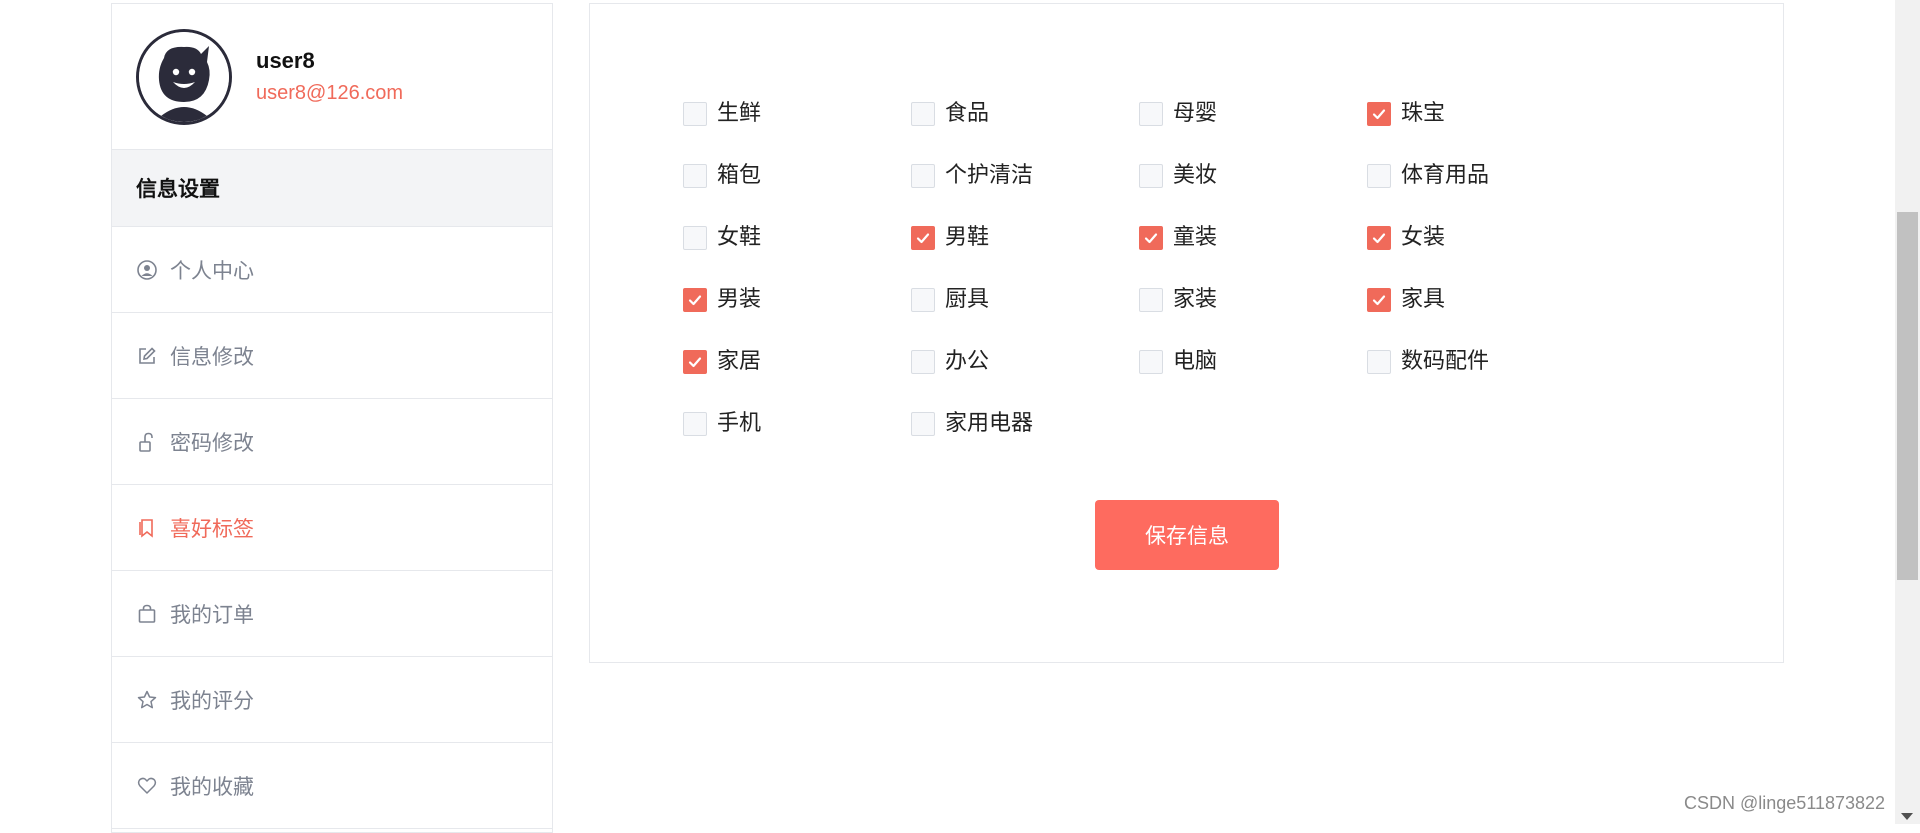 This screenshot has height=833, width=1920. What do you see at coordinates (1187, 535) in the screenshot?
I see `save-button: 保存信息` at bounding box center [1187, 535].